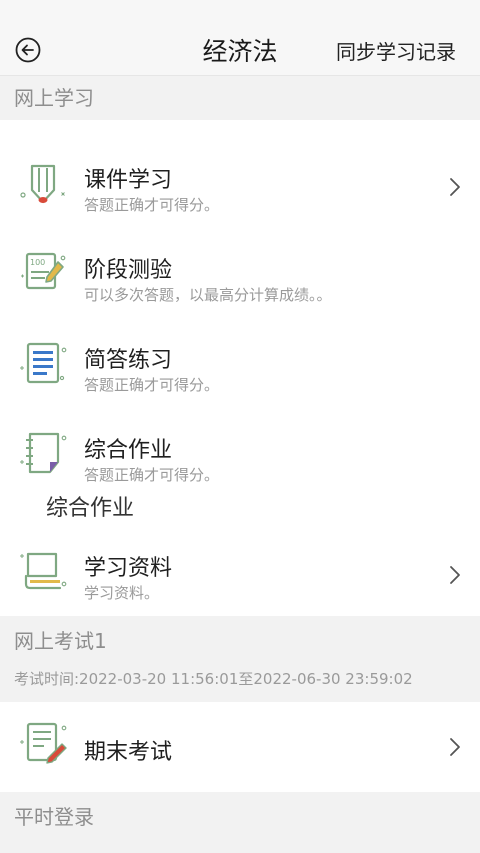  I want to click on exam-paper-pen-icon, so click(43, 743).